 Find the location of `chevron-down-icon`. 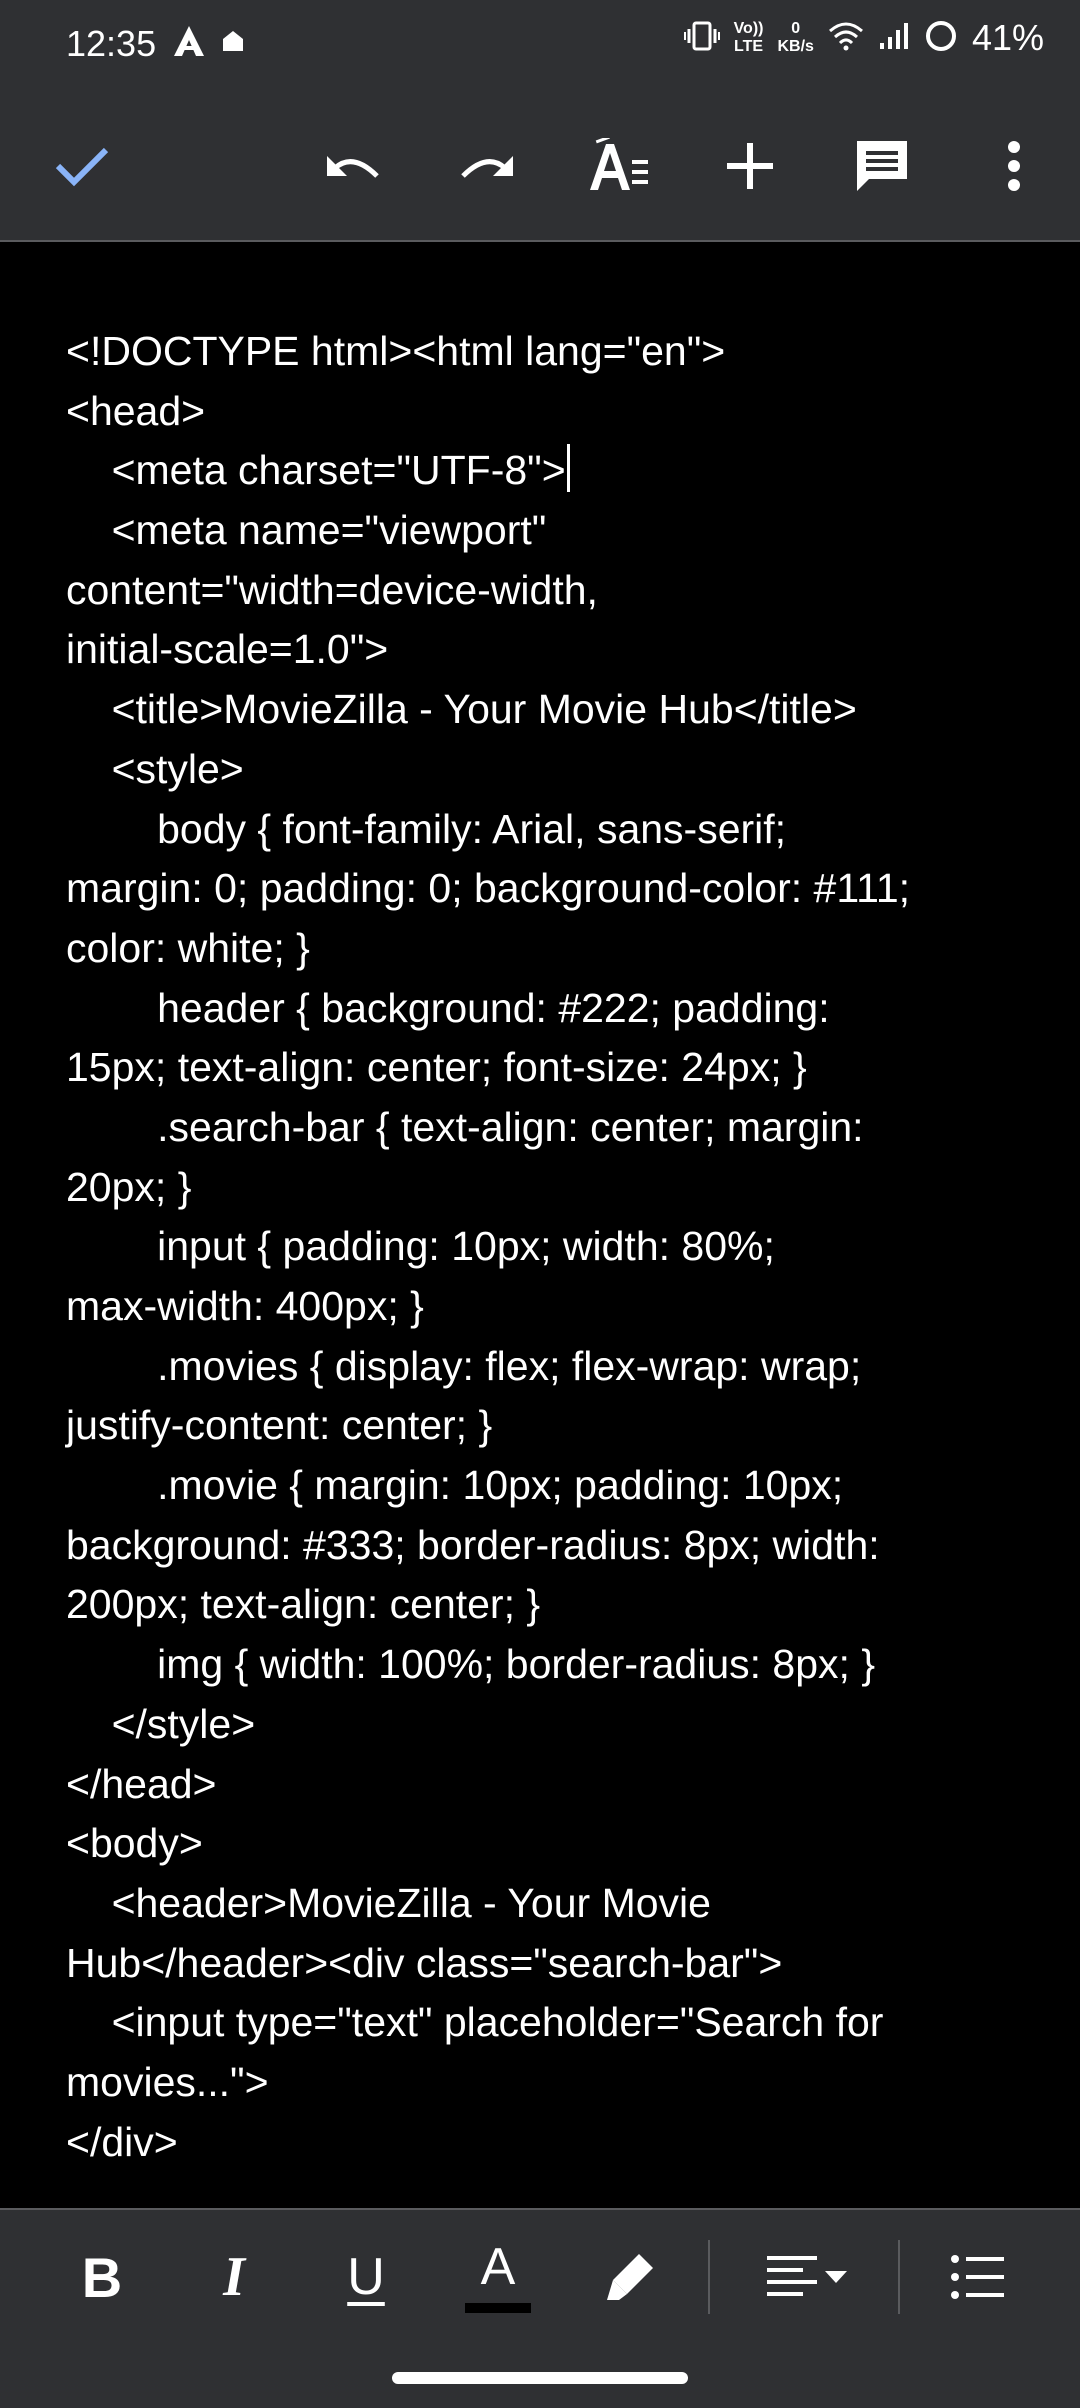

chevron-down-icon is located at coordinates (836, 2277).